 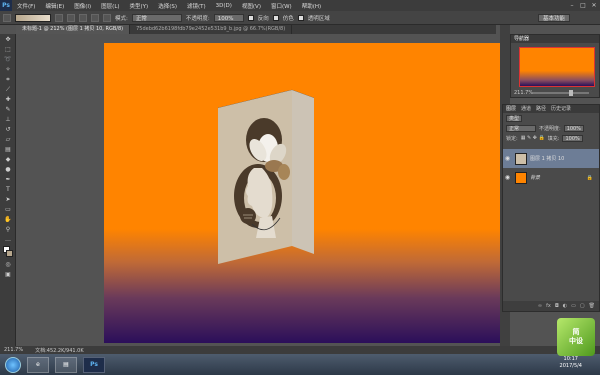 I want to click on ie-taskbar-icon: e, so click(x=38, y=364).